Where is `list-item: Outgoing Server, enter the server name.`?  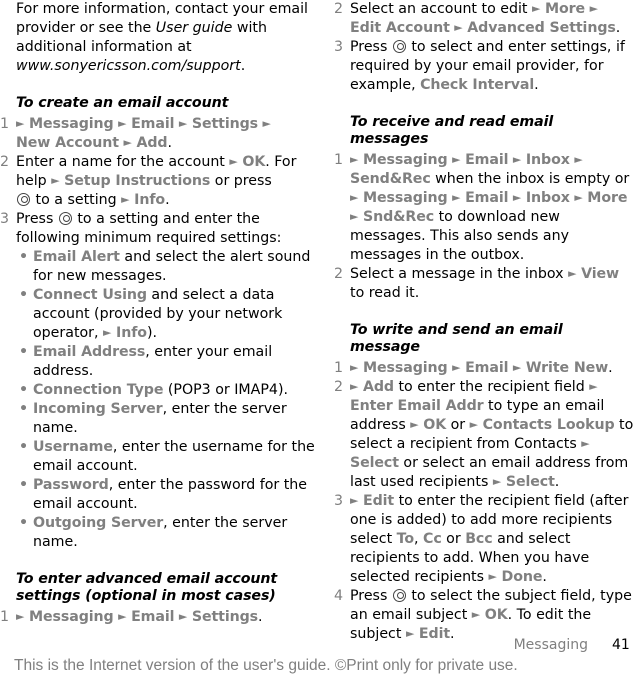 list-item: Outgoing Server, enter the server name. is located at coordinates (167, 533).